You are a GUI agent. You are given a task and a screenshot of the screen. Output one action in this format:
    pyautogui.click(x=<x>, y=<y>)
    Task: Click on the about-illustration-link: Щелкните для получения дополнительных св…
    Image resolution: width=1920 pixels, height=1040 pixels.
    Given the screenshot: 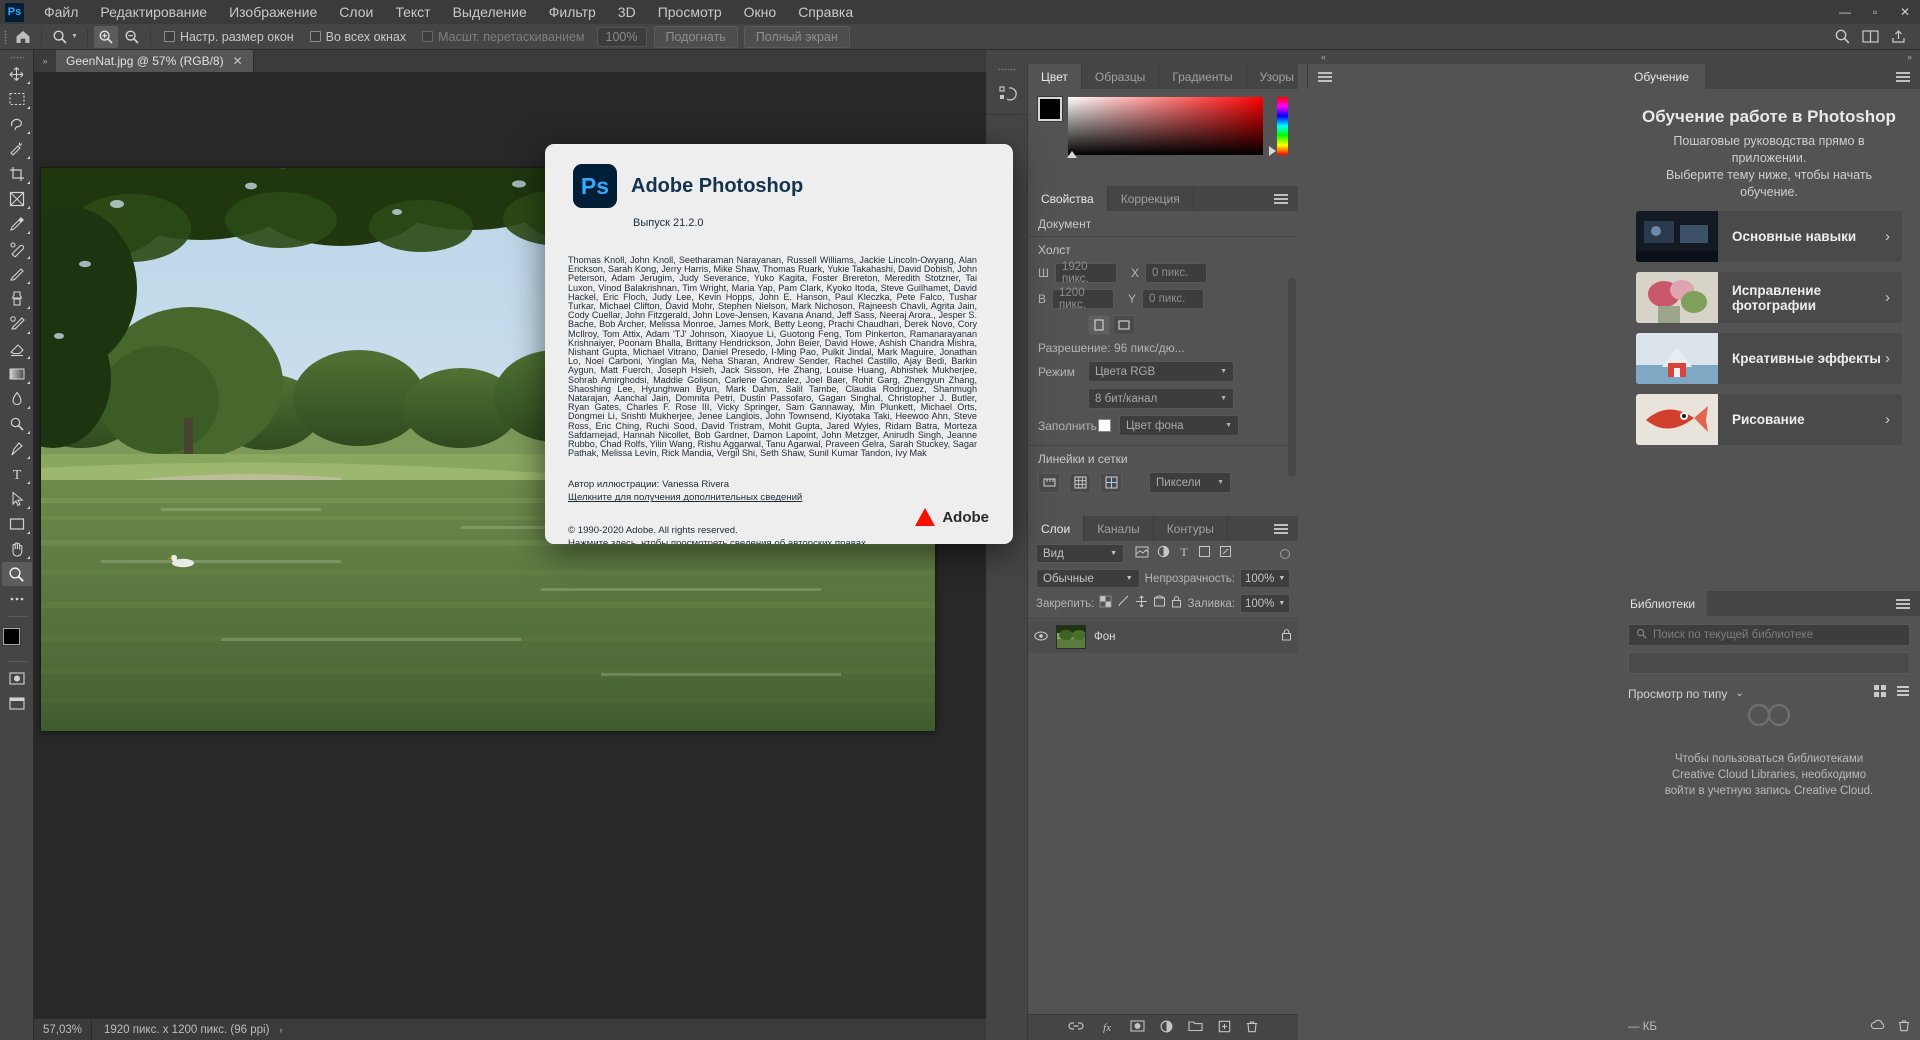 What is the action you would take?
    pyautogui.click(x=790, y=497)
    